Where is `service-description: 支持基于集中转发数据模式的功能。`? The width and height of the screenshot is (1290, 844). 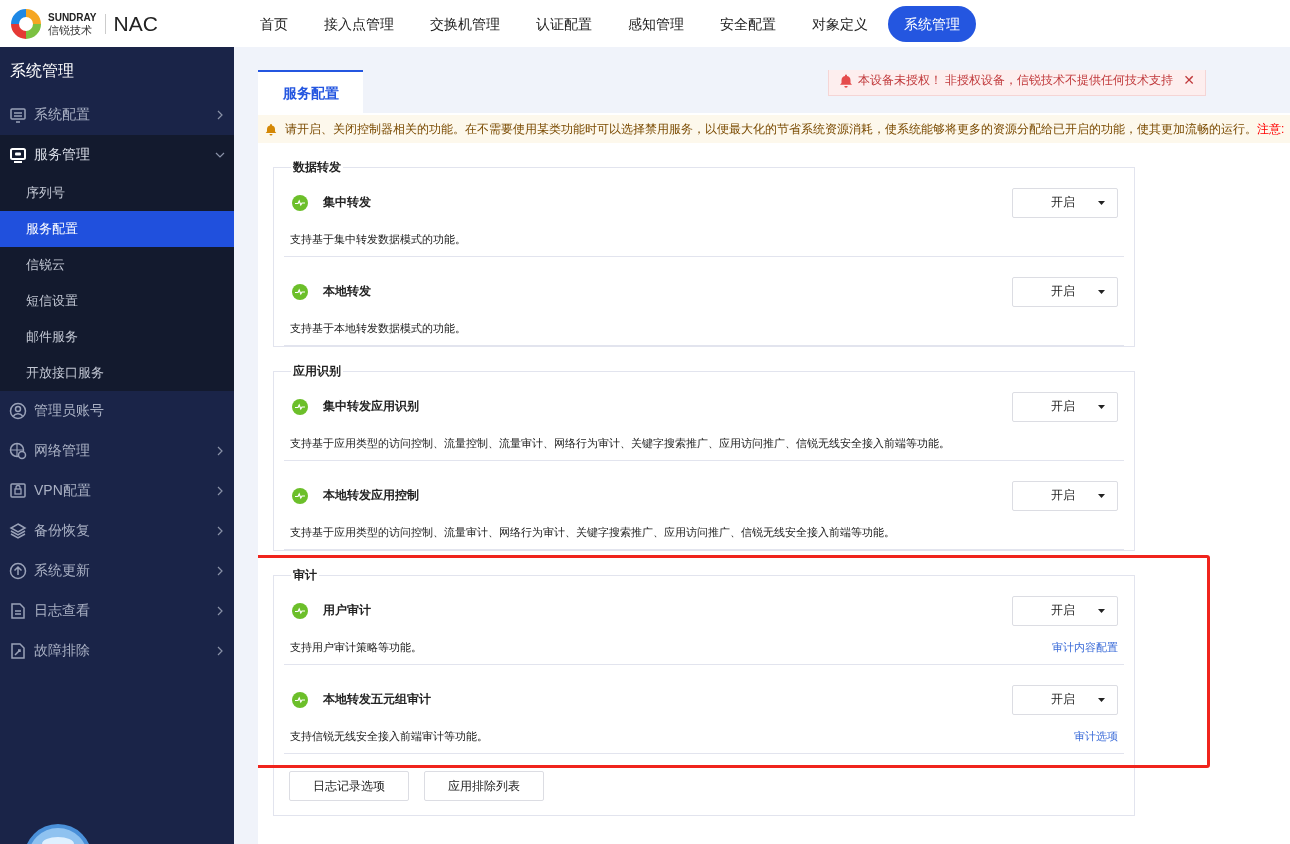
service-description: 支持基于集中转发数据模式的功能。 is located at coordinates (378, 239).